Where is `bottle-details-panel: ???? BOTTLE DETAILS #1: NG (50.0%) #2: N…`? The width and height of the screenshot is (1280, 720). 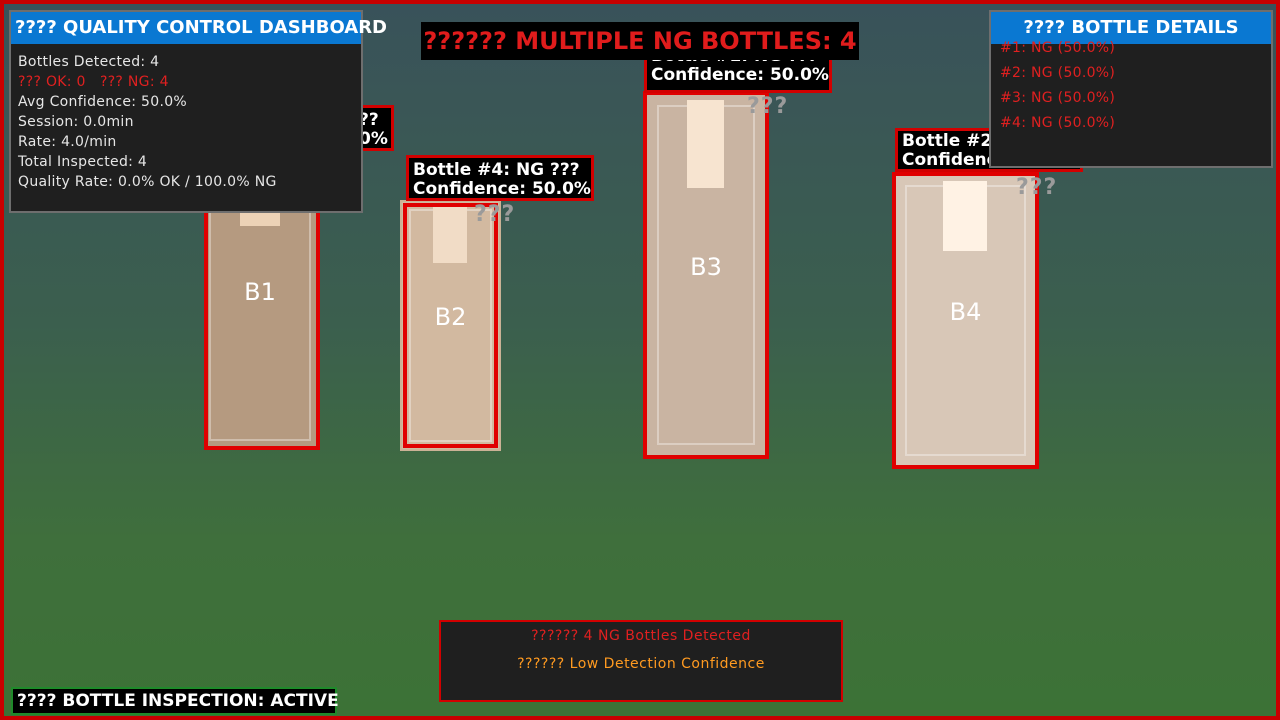
bottle-details-panel: ???? BOTTLE DETAILS #1: NG (50.0%) #2: N… is located at coordinates (1131, 89).